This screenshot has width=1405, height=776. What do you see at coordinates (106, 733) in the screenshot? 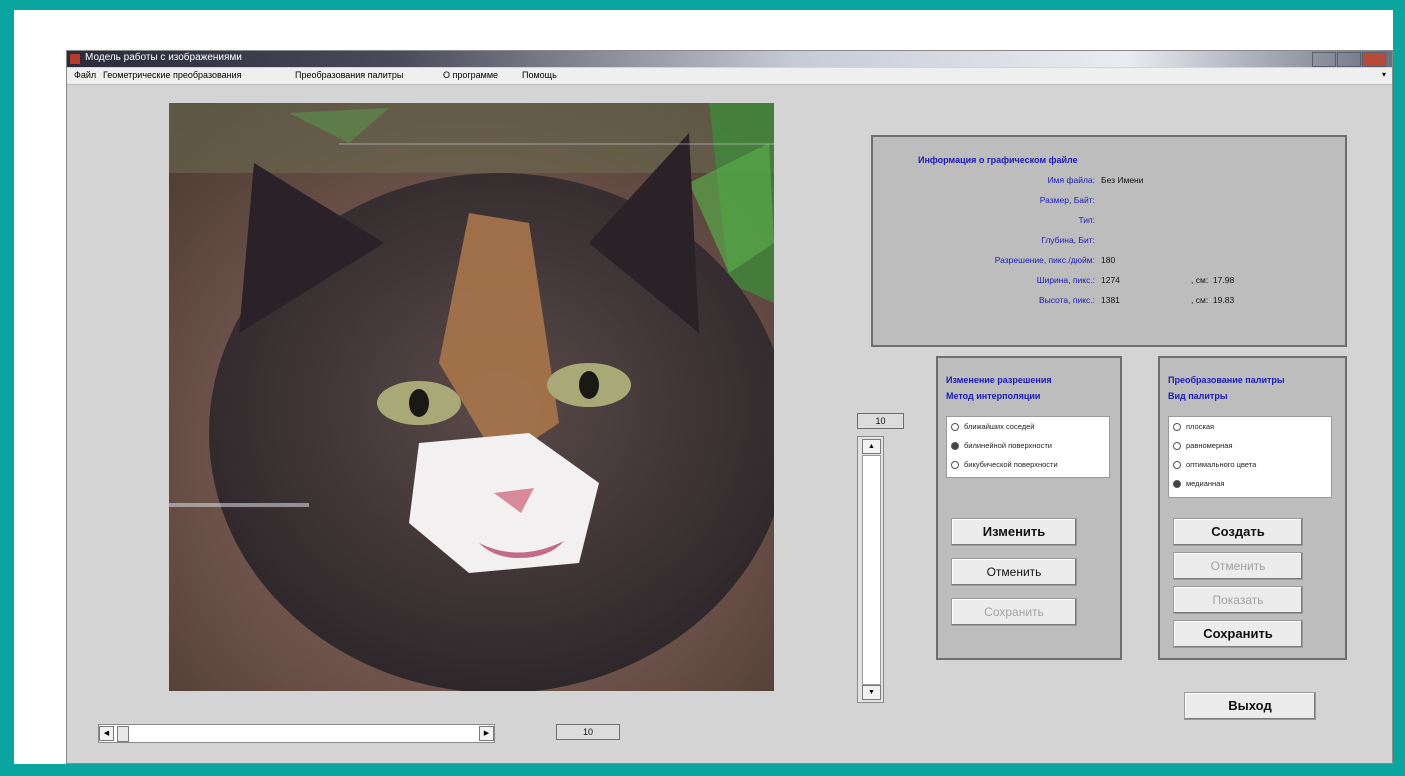
I see `scroll-left-icon: ◀` at bounding box center [106, 733].